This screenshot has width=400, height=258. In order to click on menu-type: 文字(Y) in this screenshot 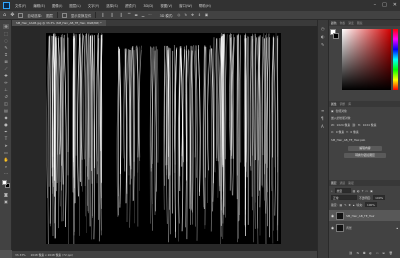, I will do `click(94, 5)`.